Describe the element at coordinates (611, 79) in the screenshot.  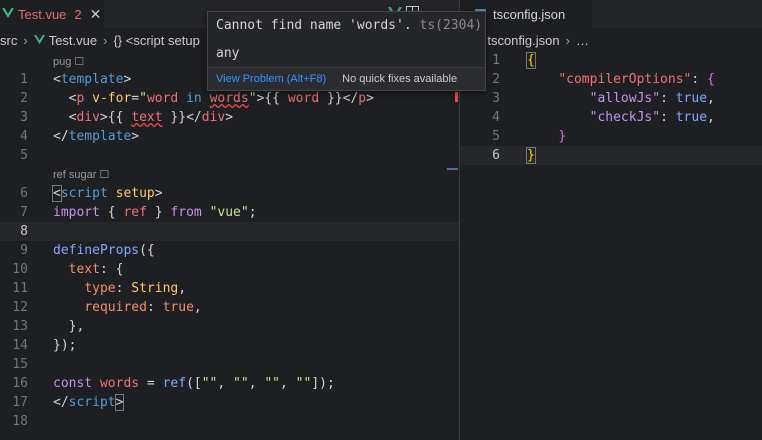
I see `code-line: 2 "compilerOptions": {` at that location.